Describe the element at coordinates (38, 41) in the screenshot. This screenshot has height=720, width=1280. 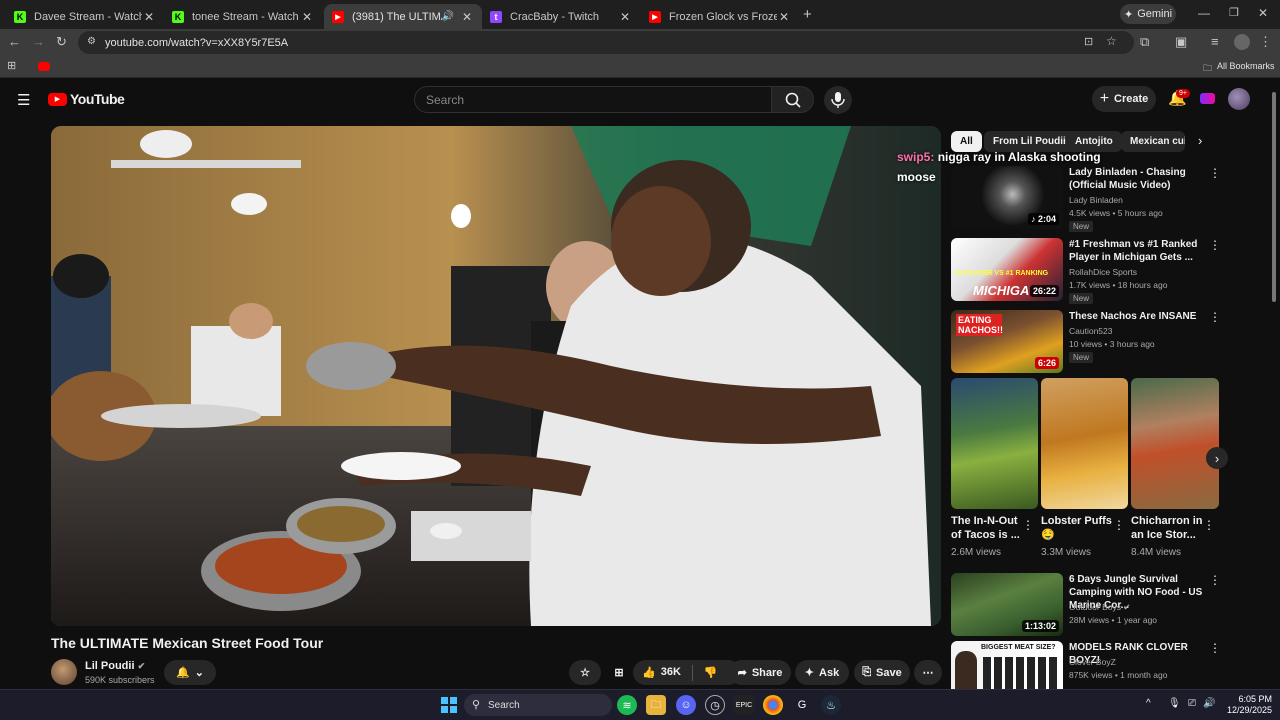
I see `forward-icon: →` at that location.